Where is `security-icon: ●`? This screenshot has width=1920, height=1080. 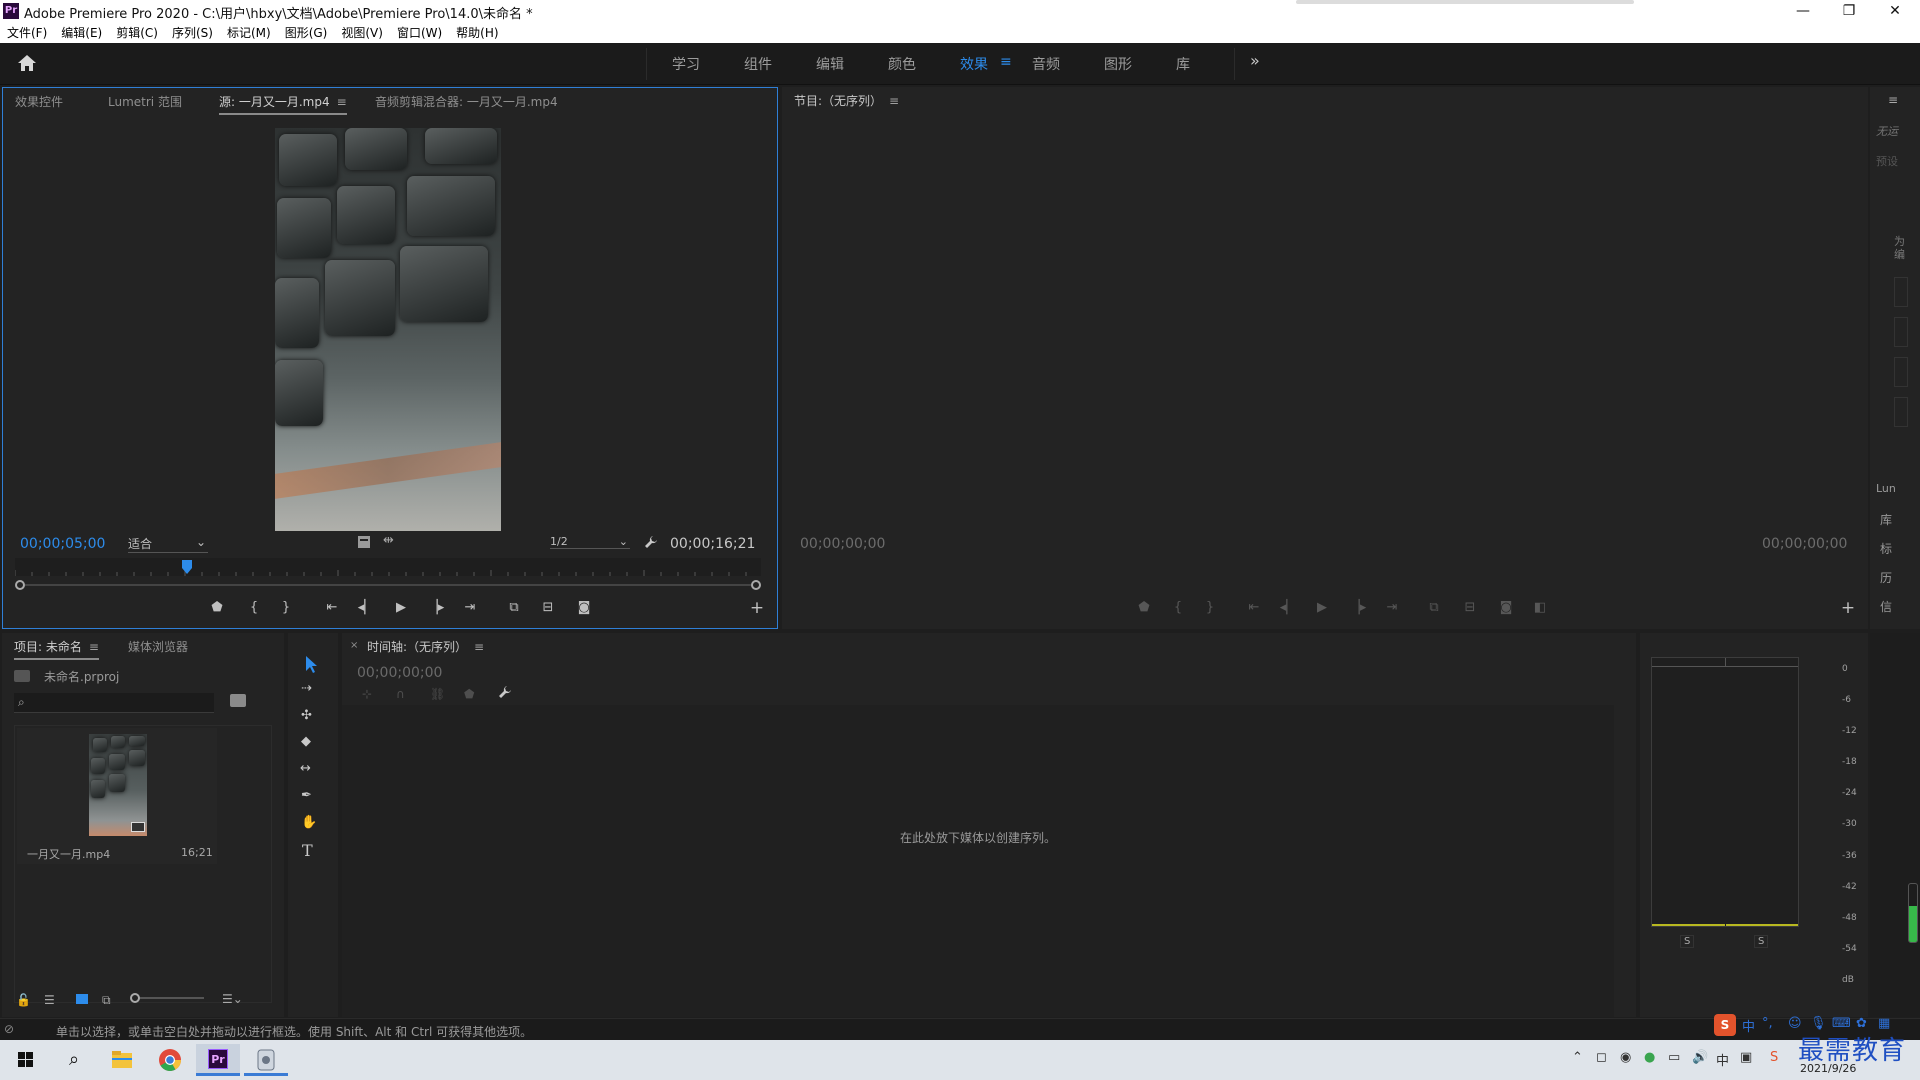 security-icon: ● is located at coordinates (1649, 1057).